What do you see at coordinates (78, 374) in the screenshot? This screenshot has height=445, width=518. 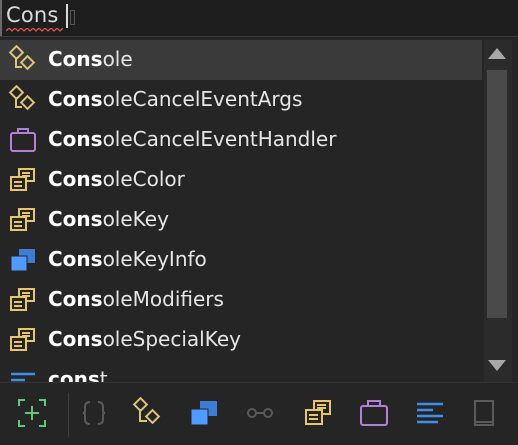 I see `item-label: const` at bounding box center [78, 374].